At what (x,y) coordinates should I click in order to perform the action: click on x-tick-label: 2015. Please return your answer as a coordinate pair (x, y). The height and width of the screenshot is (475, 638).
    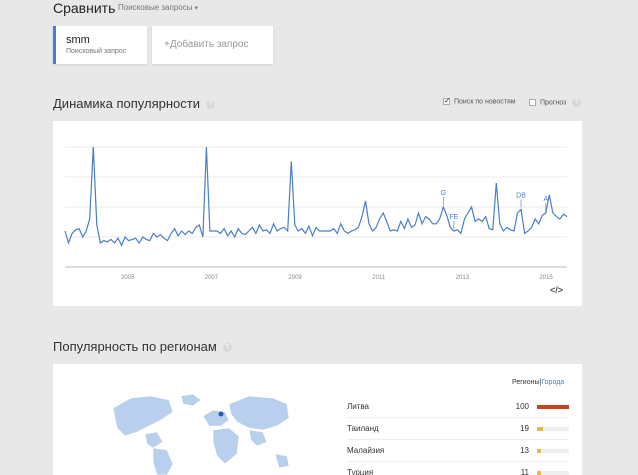
    Looking at the image, I should click on (546, 278).